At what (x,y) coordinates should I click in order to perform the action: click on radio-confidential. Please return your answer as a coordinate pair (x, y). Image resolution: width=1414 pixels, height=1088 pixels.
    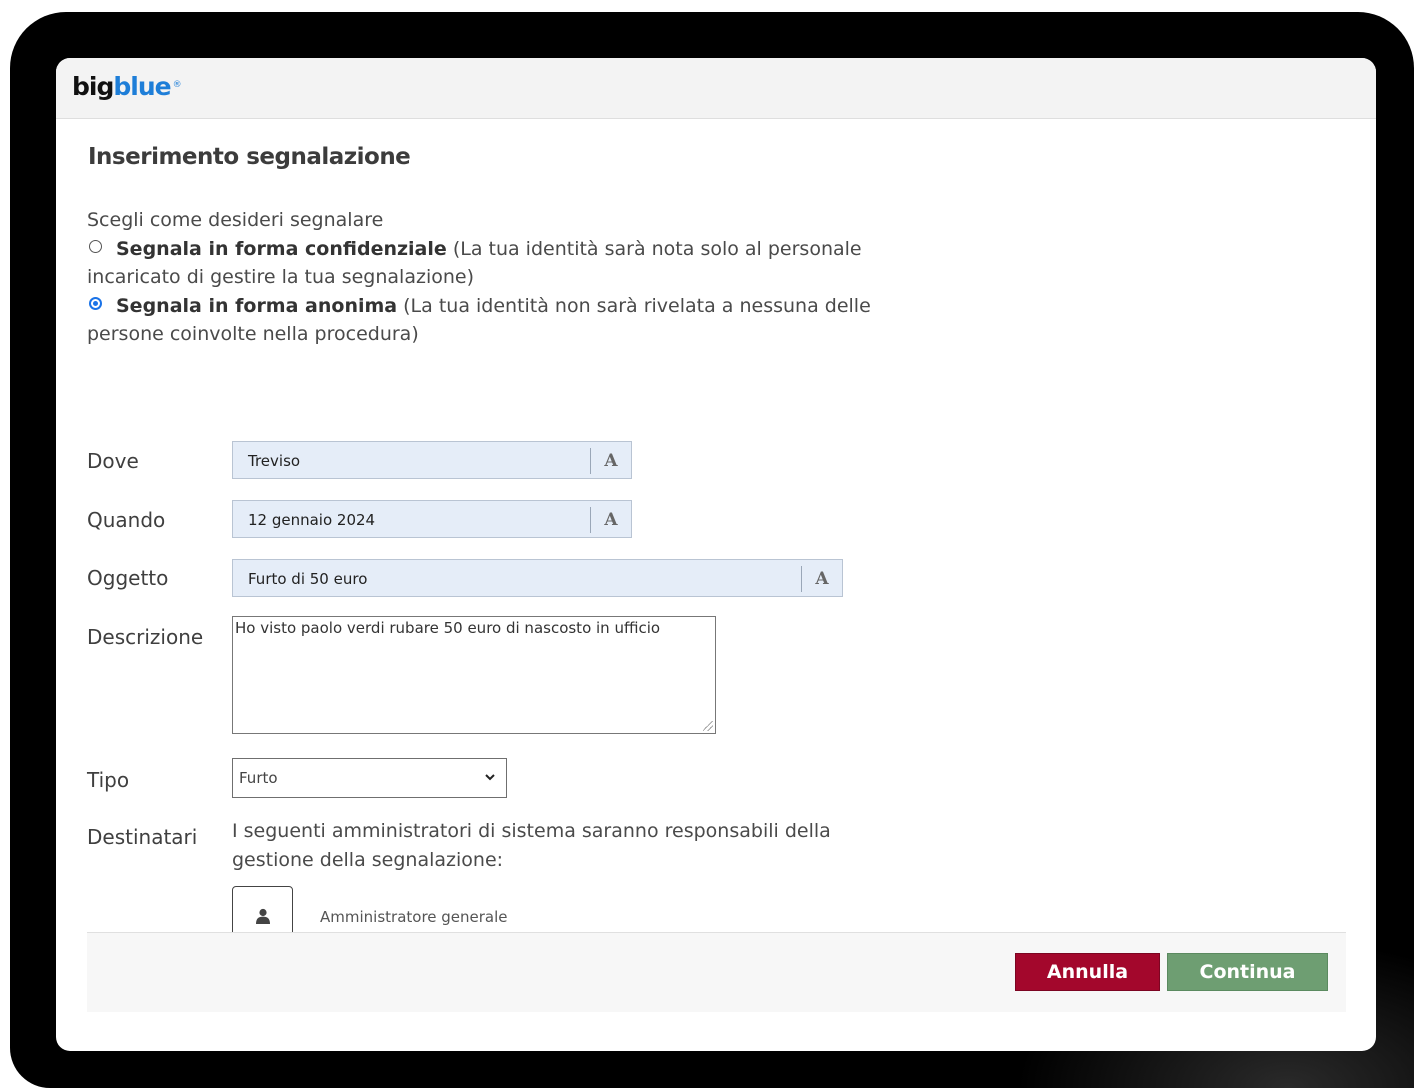
    Looking at the image, I should click on (95, 246).